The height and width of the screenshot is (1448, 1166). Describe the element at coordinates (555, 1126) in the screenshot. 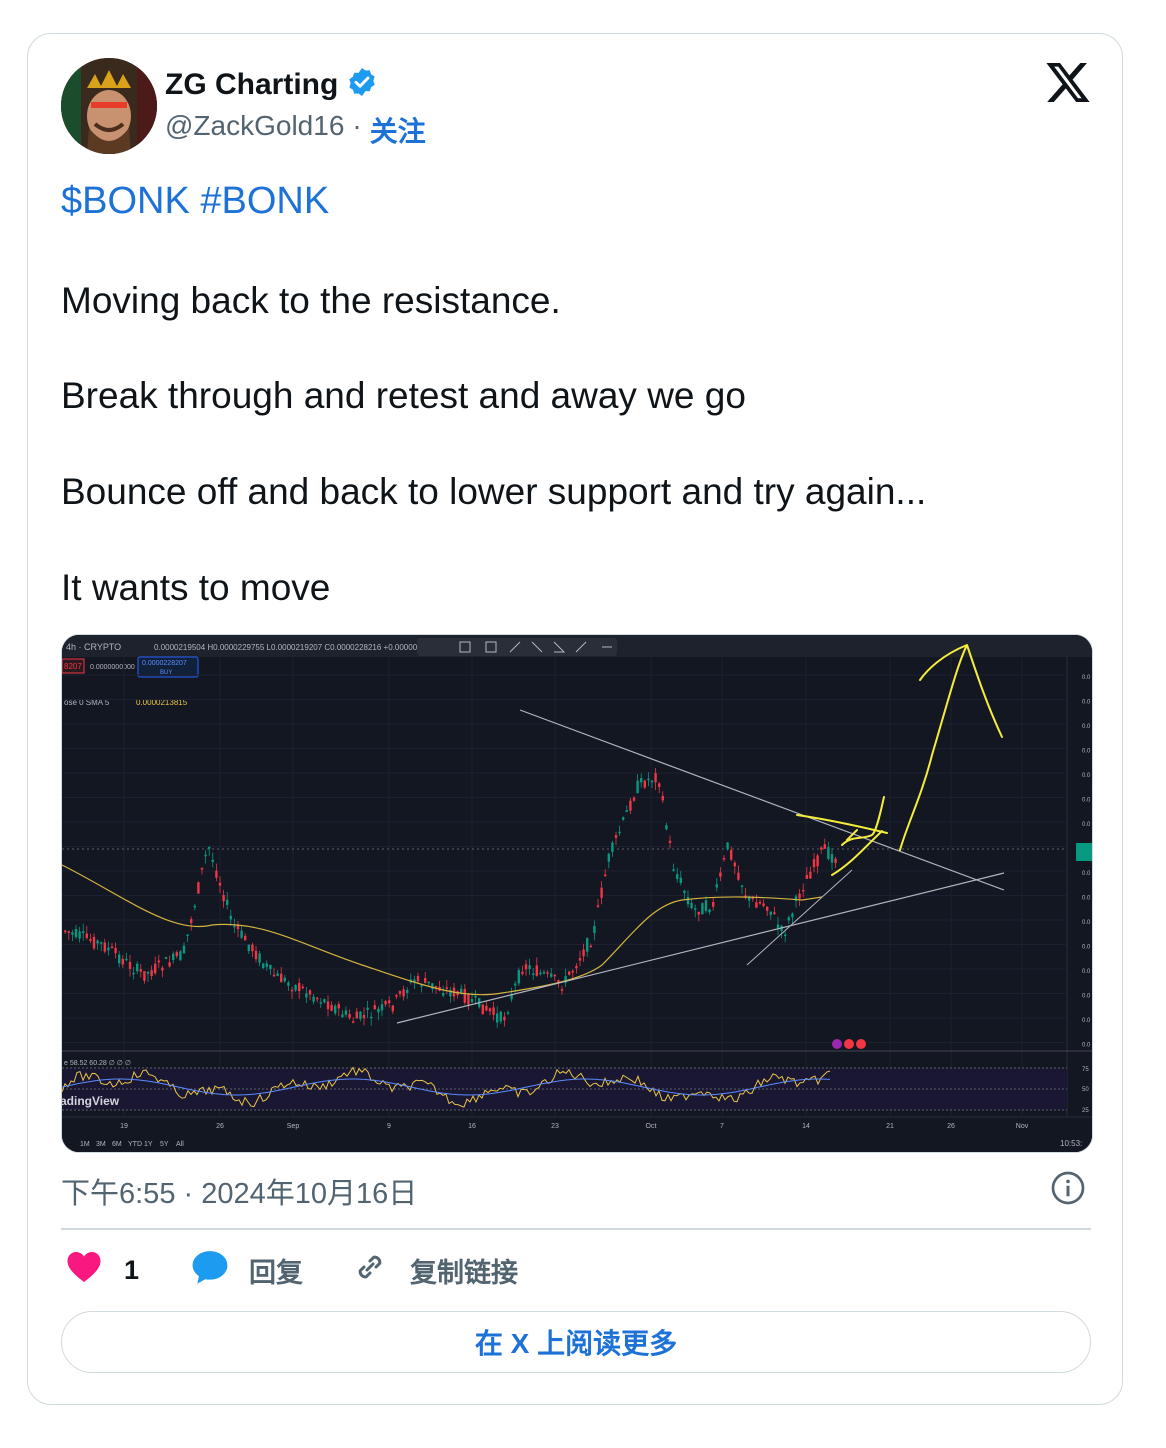

I see `time-axis-tick: 23` at that location.